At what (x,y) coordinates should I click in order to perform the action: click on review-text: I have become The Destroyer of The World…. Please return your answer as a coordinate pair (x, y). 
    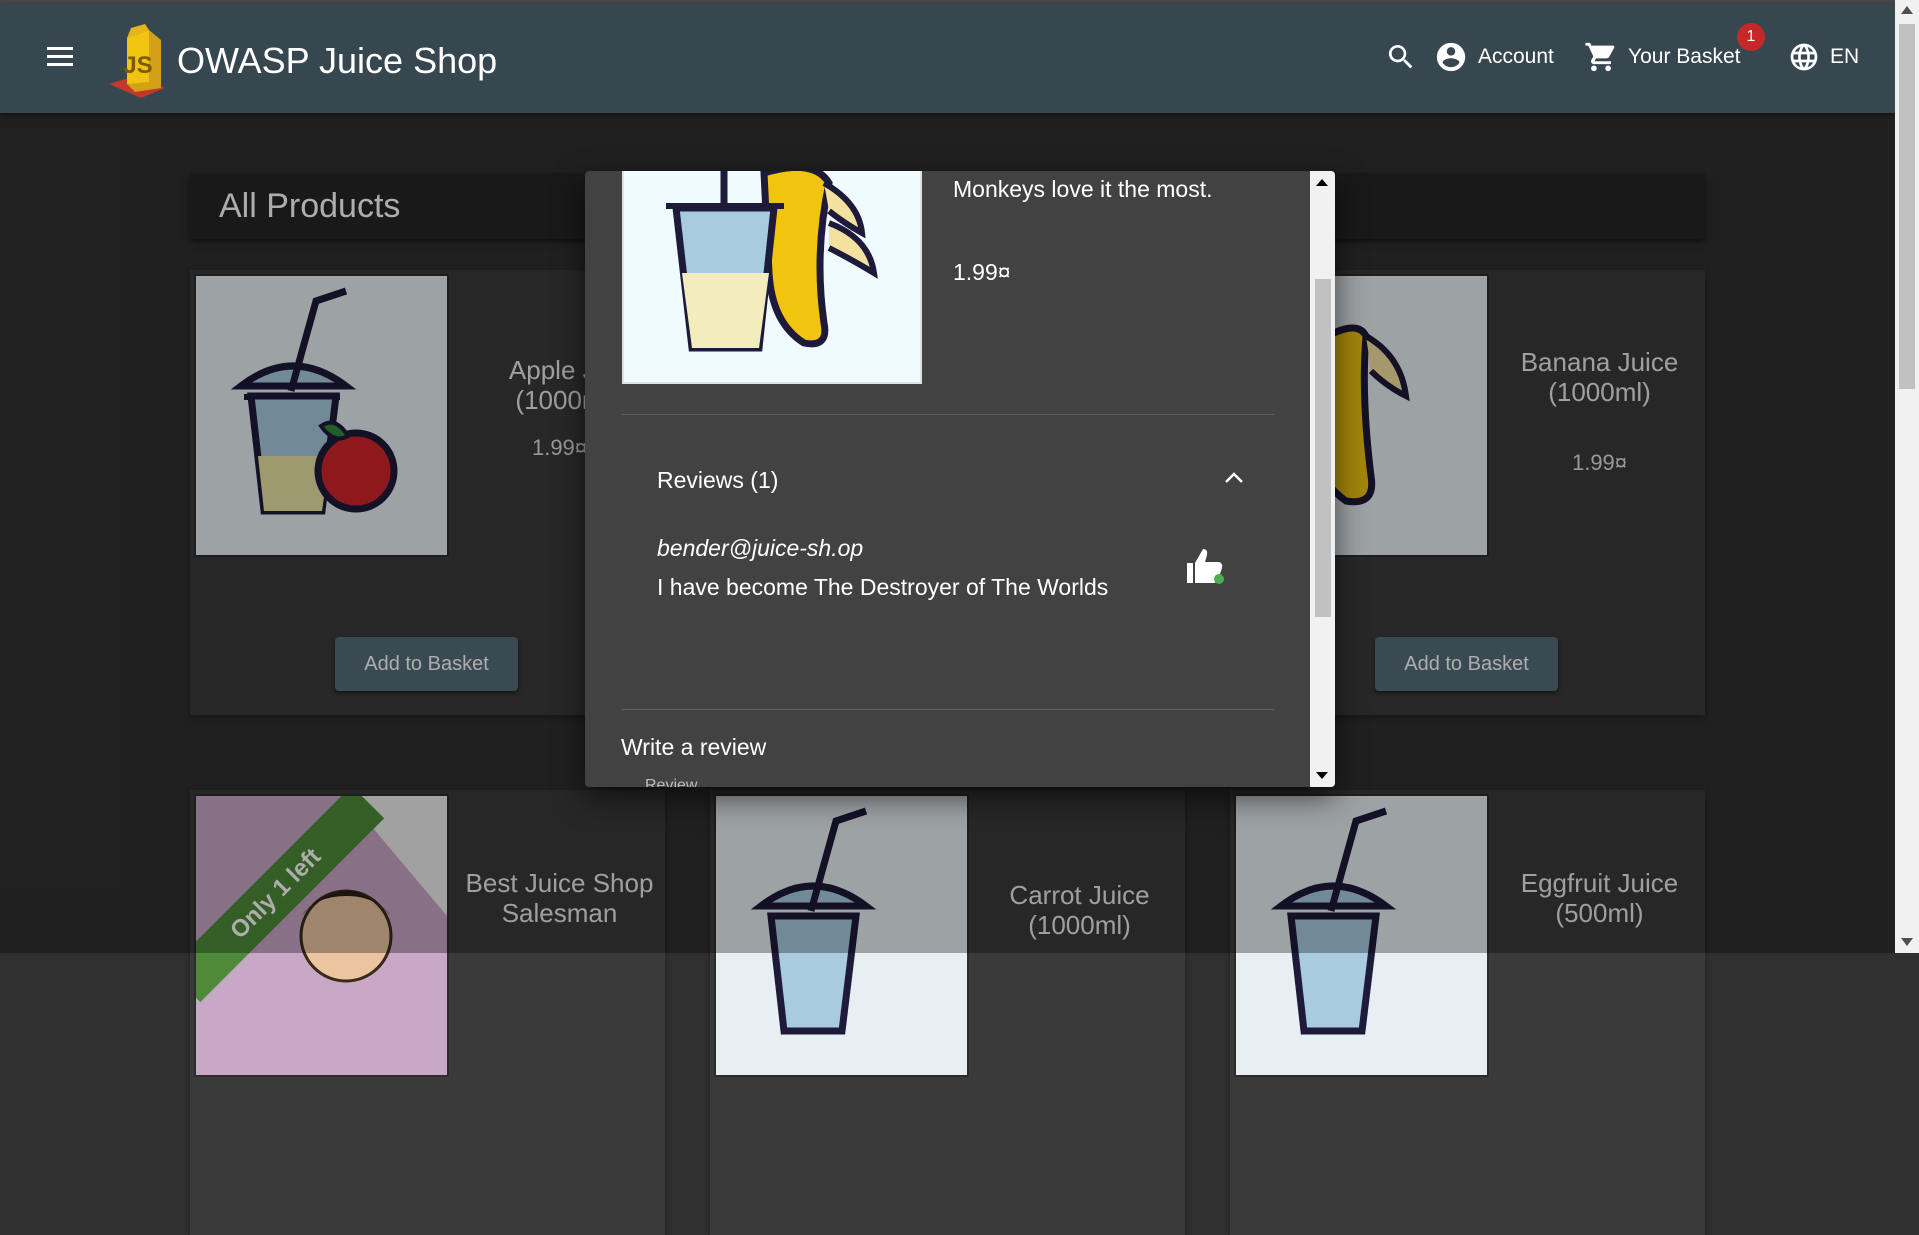
    Looking at the image, I should click on (883, 587).